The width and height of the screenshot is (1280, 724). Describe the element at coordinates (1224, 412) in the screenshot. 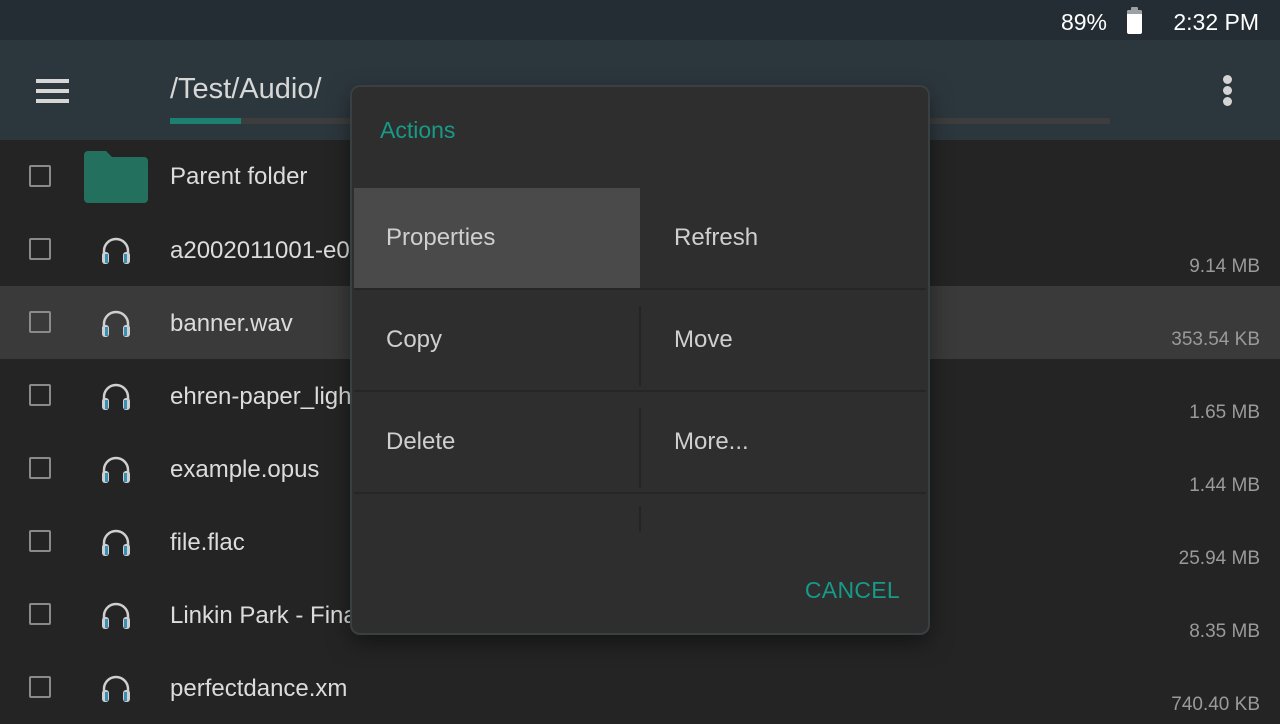

I see `file-size: 1.65 MB` at that location.